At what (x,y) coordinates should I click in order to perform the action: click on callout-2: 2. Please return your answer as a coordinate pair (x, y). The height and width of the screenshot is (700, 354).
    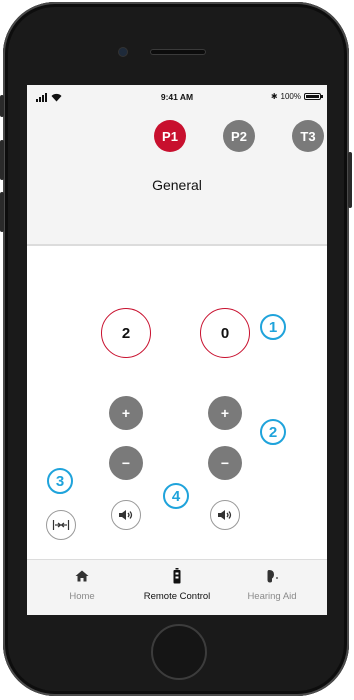
    Looking at the image, I should click on (273, 432).